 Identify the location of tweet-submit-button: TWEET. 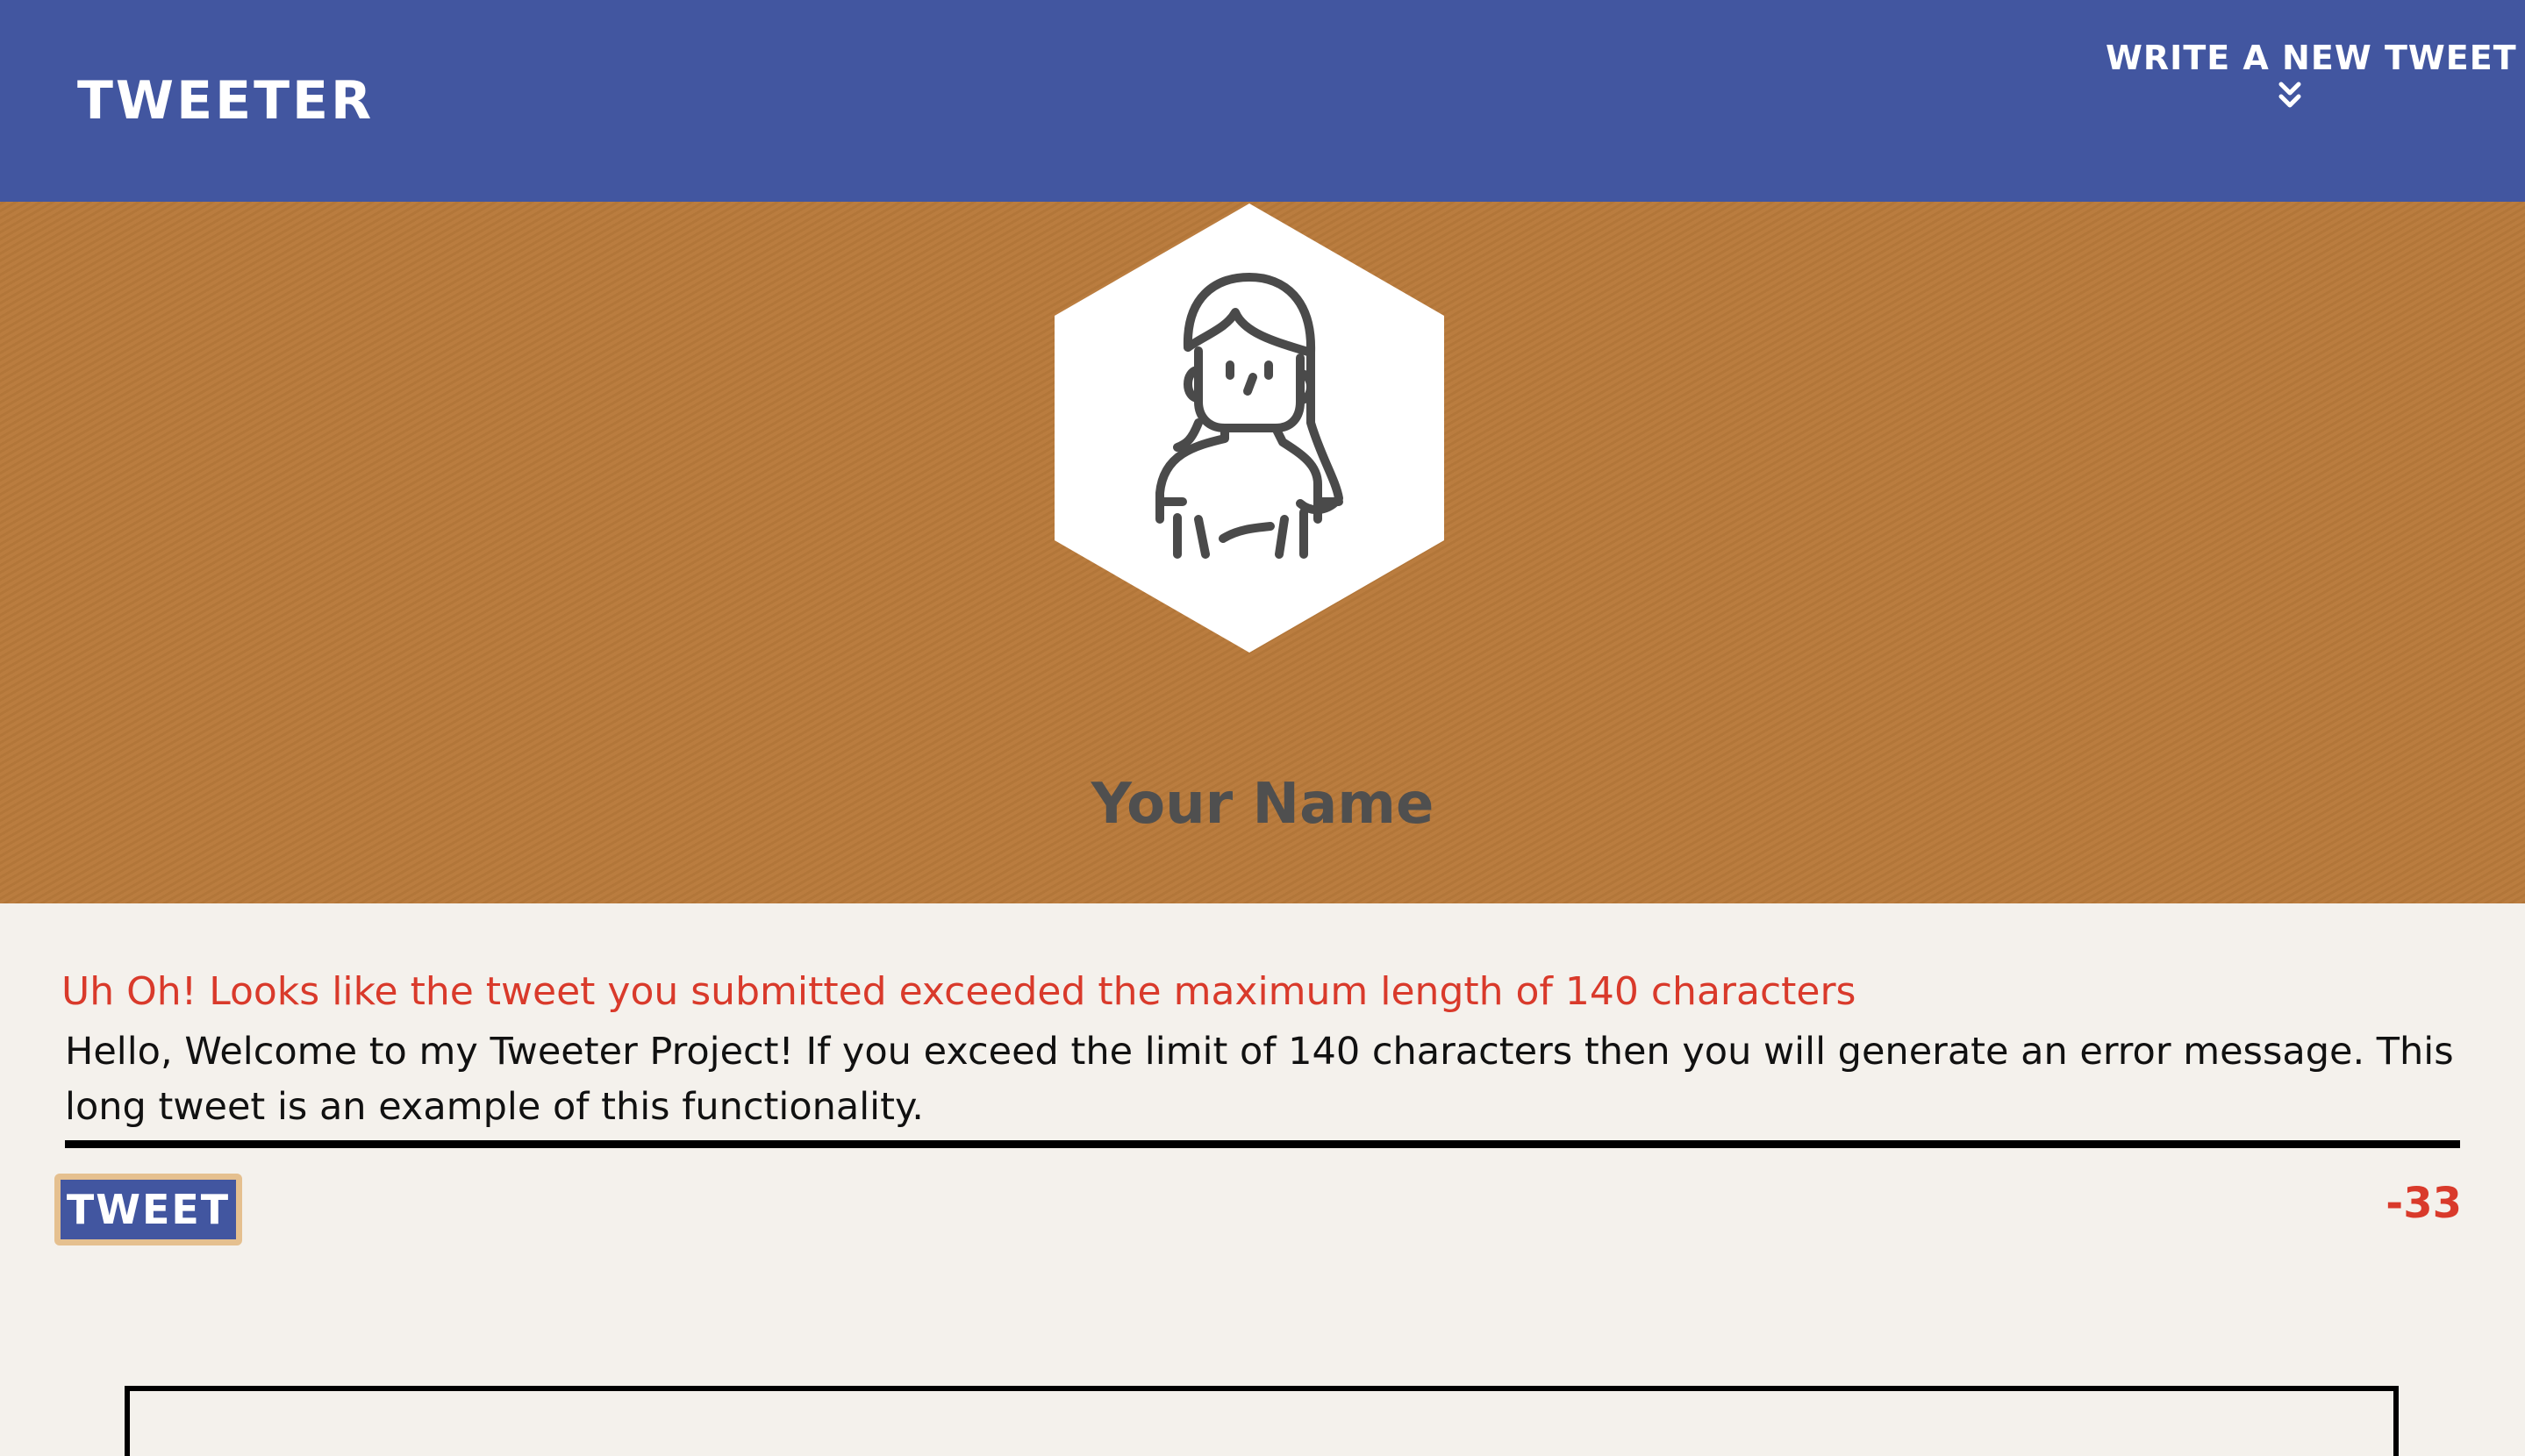
(148, 1209).